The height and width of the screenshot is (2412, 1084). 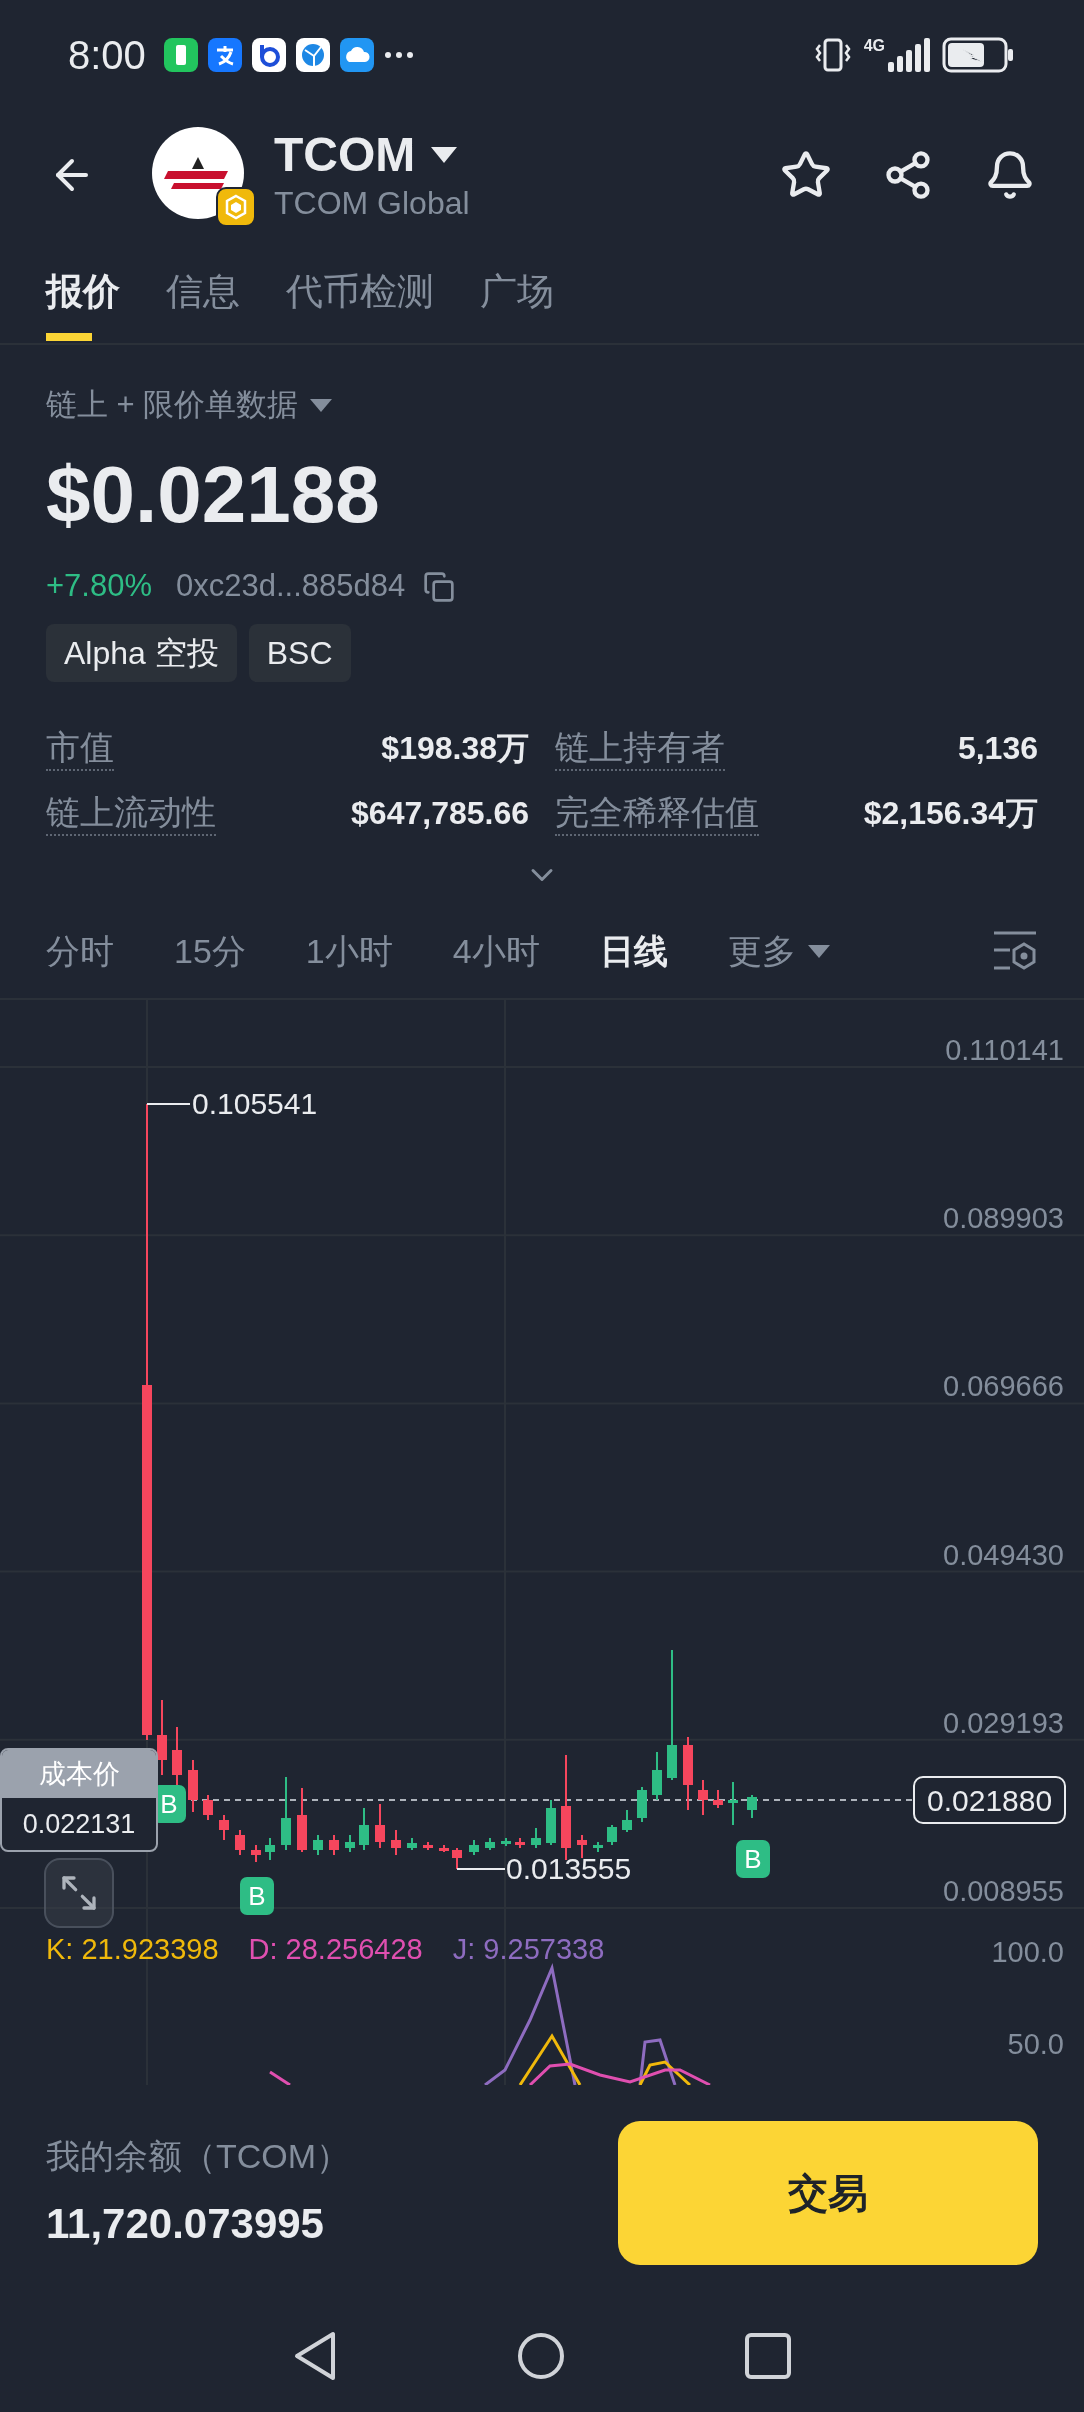 I want to click on price-change: +7.80%, so click(x=99, y=586).